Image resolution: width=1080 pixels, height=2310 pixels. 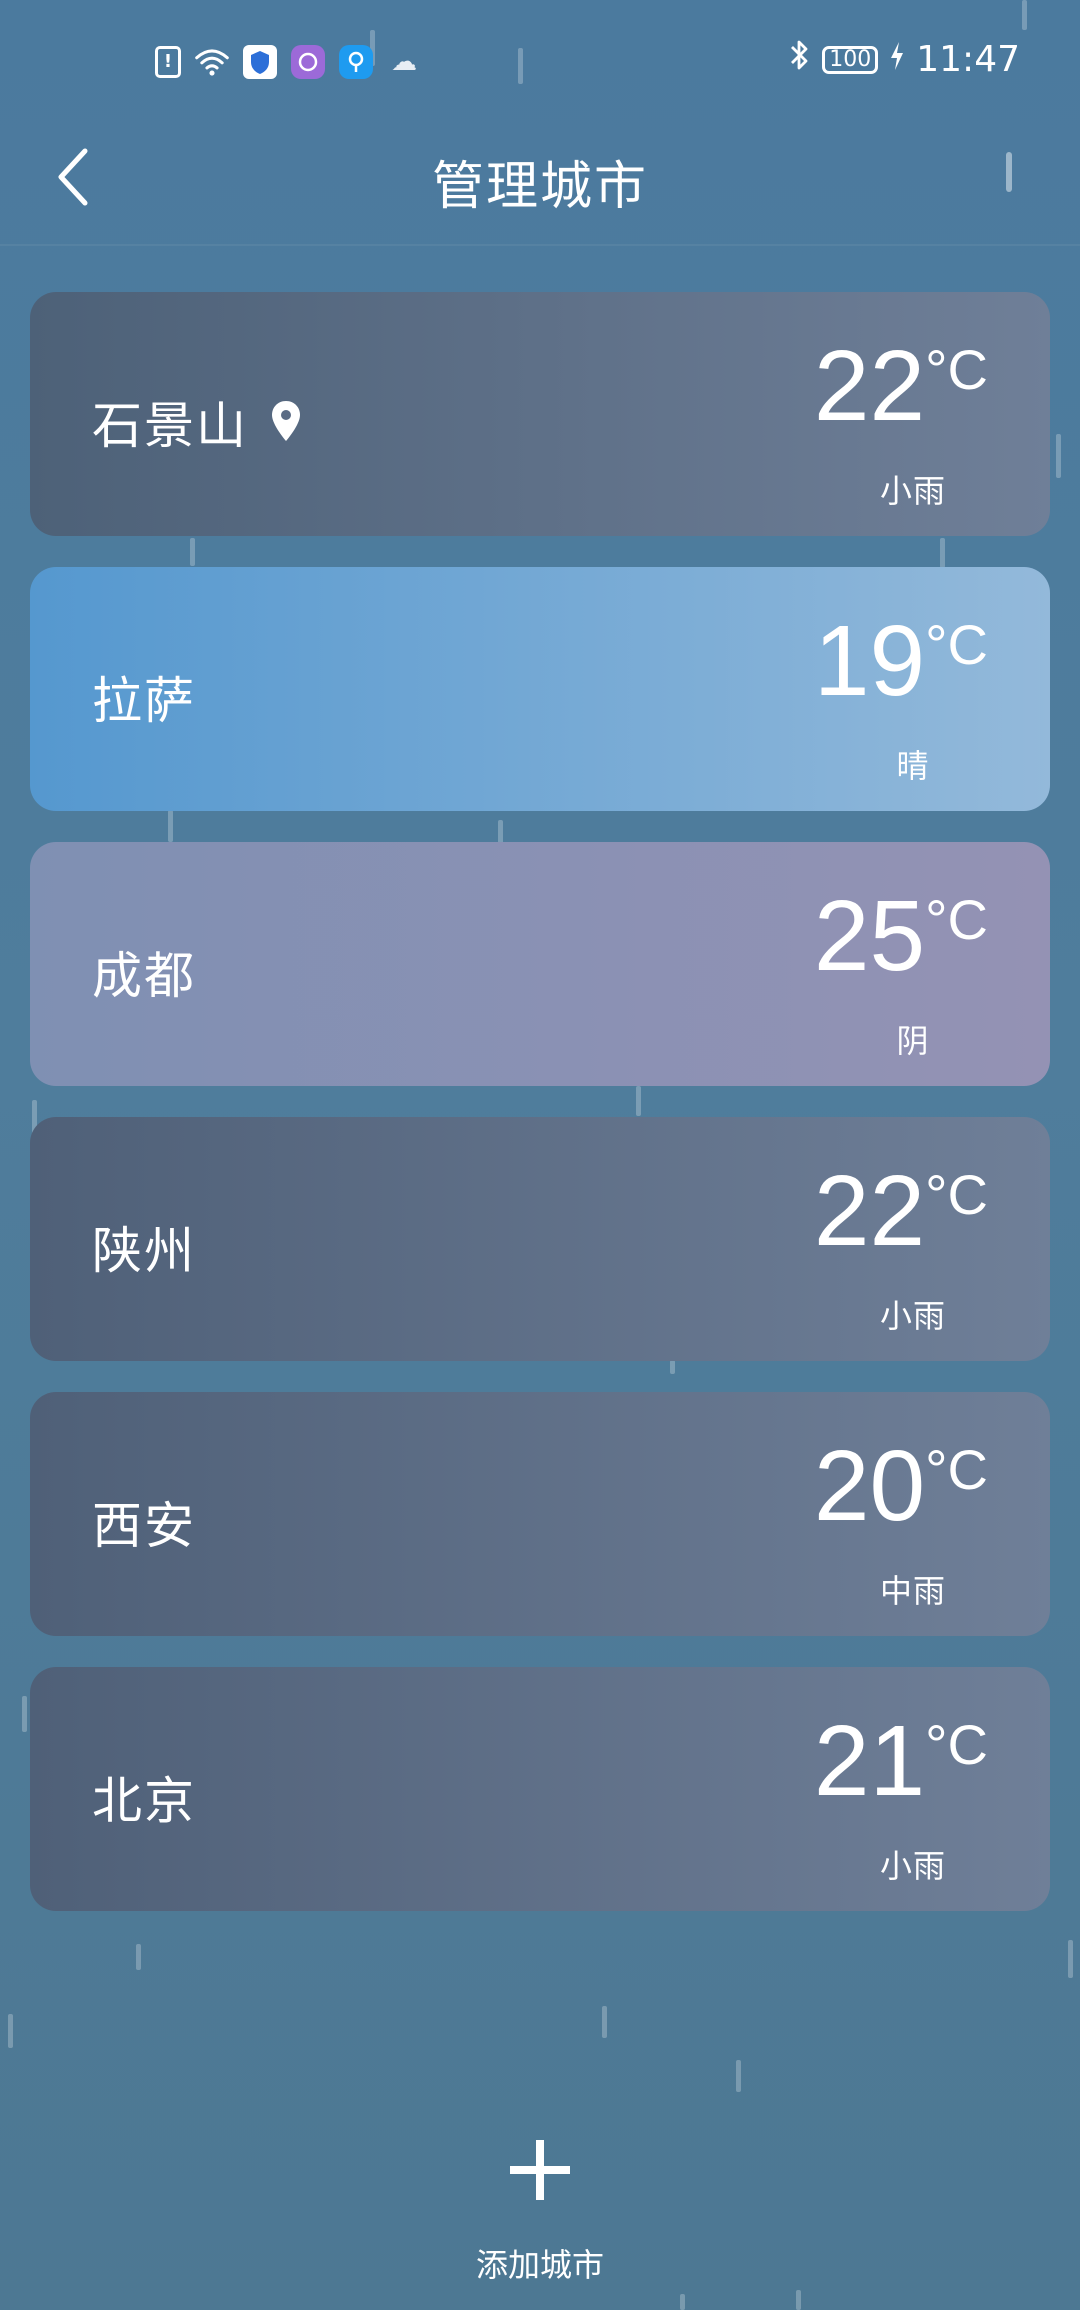 I want to click on city-name-row: 北京, so click(x=144, y=1797).